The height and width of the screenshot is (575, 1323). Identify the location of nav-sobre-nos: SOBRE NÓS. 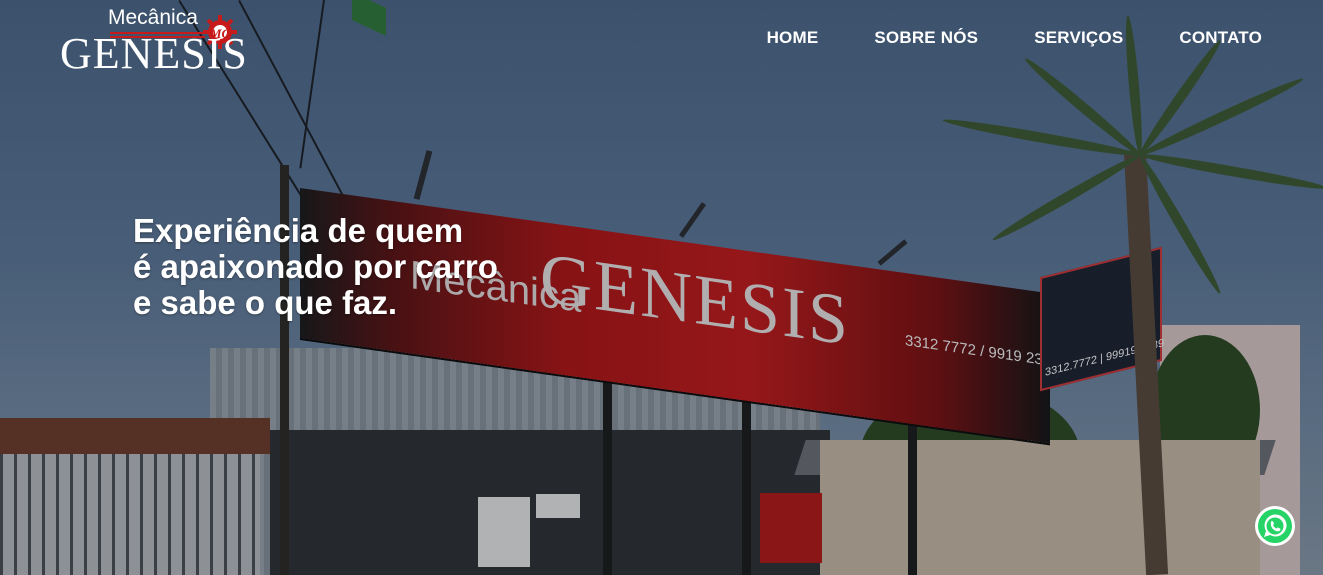
(926, 38).